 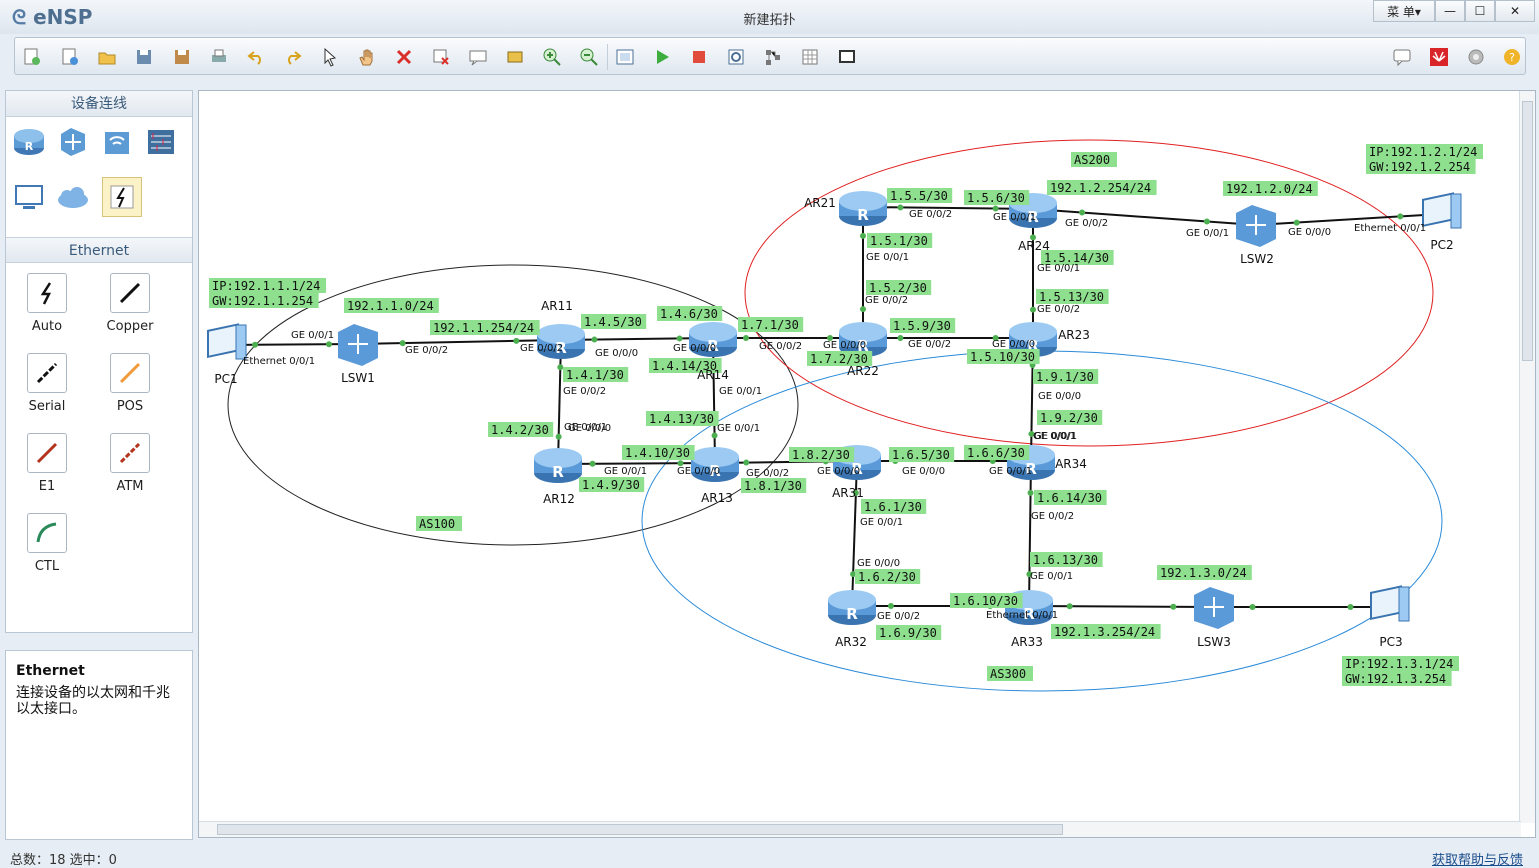 I want to click on hand-pan-icon, so click(x=367, y=57).